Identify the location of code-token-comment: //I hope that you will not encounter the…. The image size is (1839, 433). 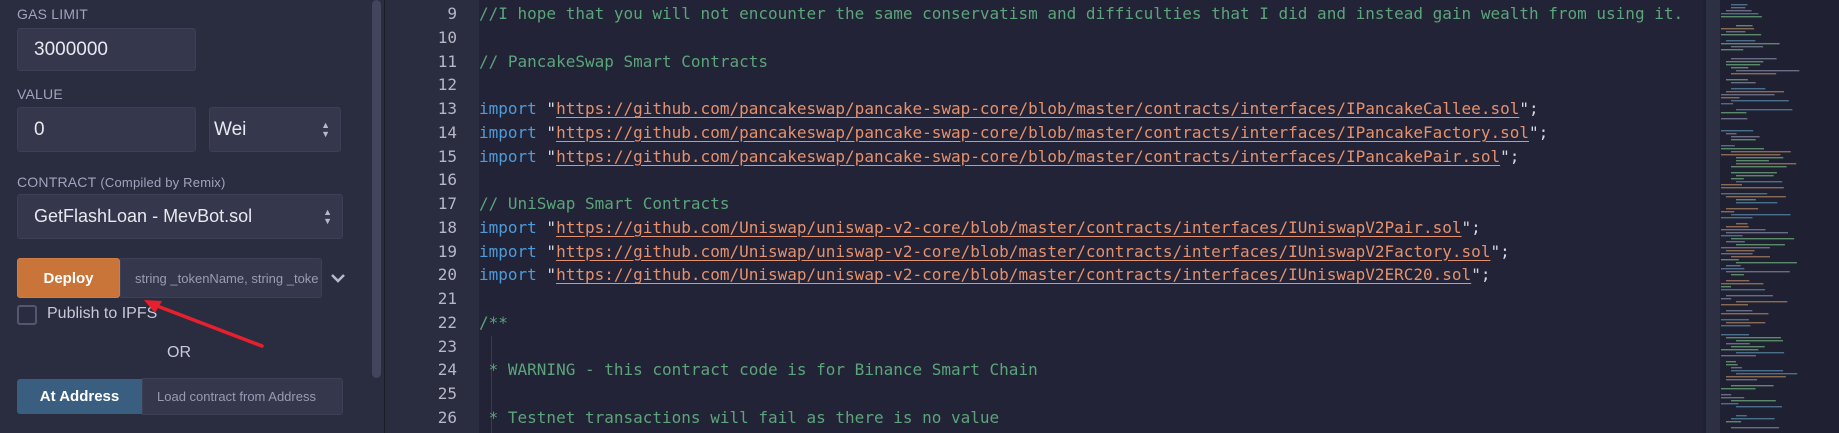
(1081, 13).